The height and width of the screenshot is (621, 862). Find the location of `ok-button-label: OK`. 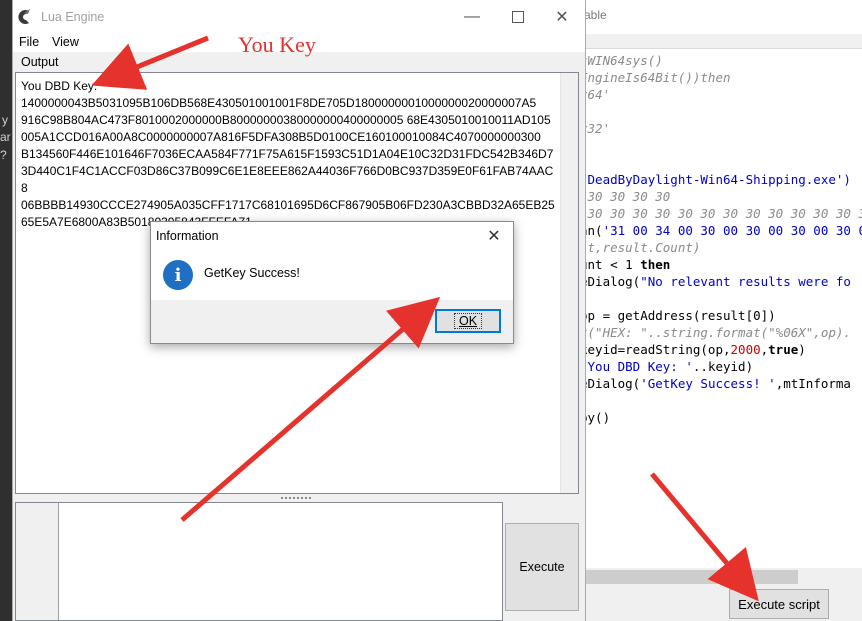

ok-button-label: OK is located at coordinates (468, 321).